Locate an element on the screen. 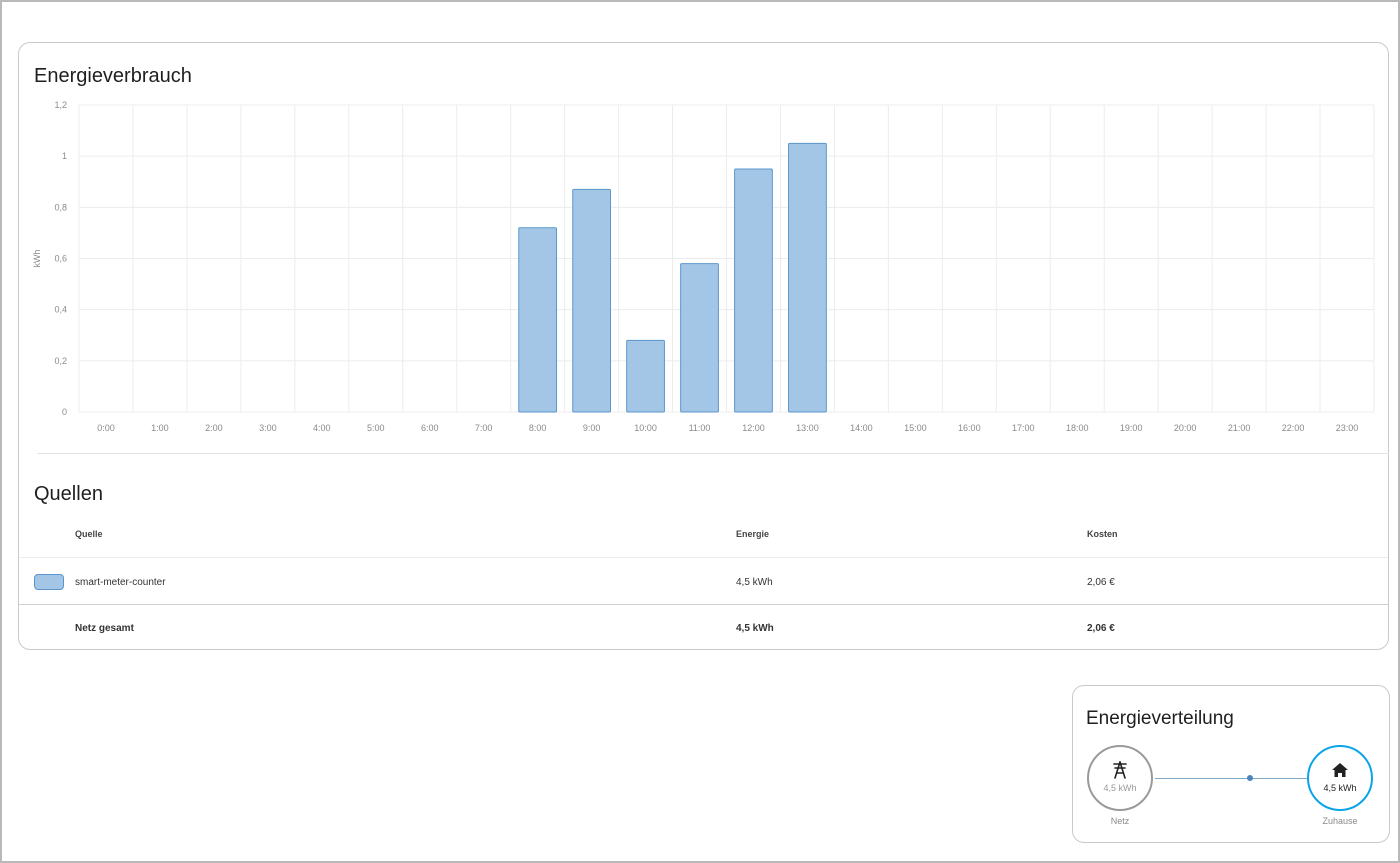 The width and height of the screenshot is (1400, 863). y-tick-label: 0,8 is located at coordinates (60, 207).